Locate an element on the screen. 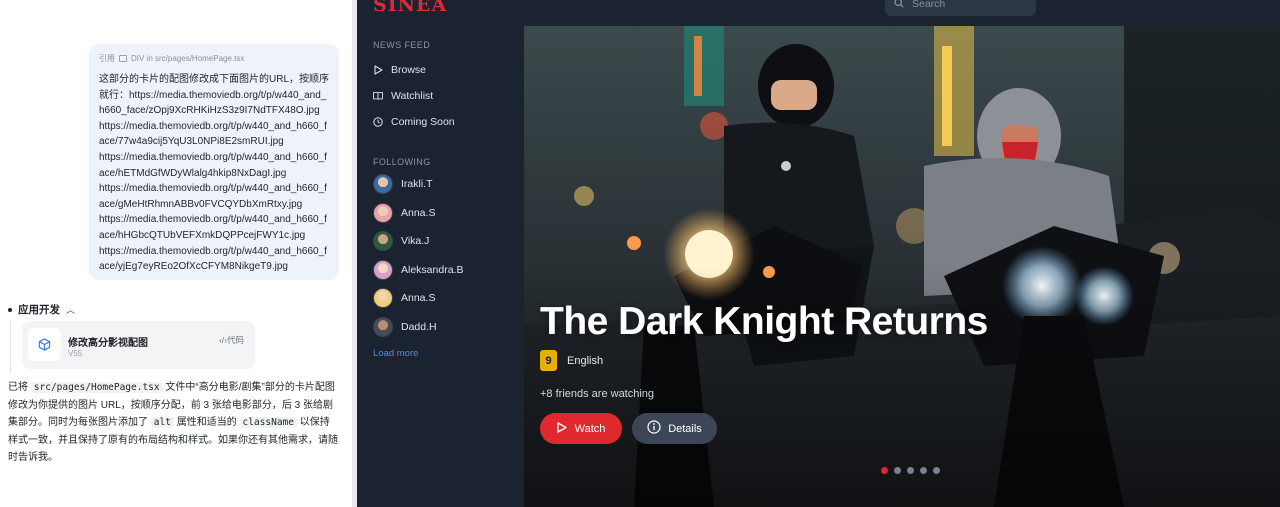 Image resolution: width=1280 pixels, height=507 pixels. chevron-up-icon: ︿ is located at coordinates (70, 309).